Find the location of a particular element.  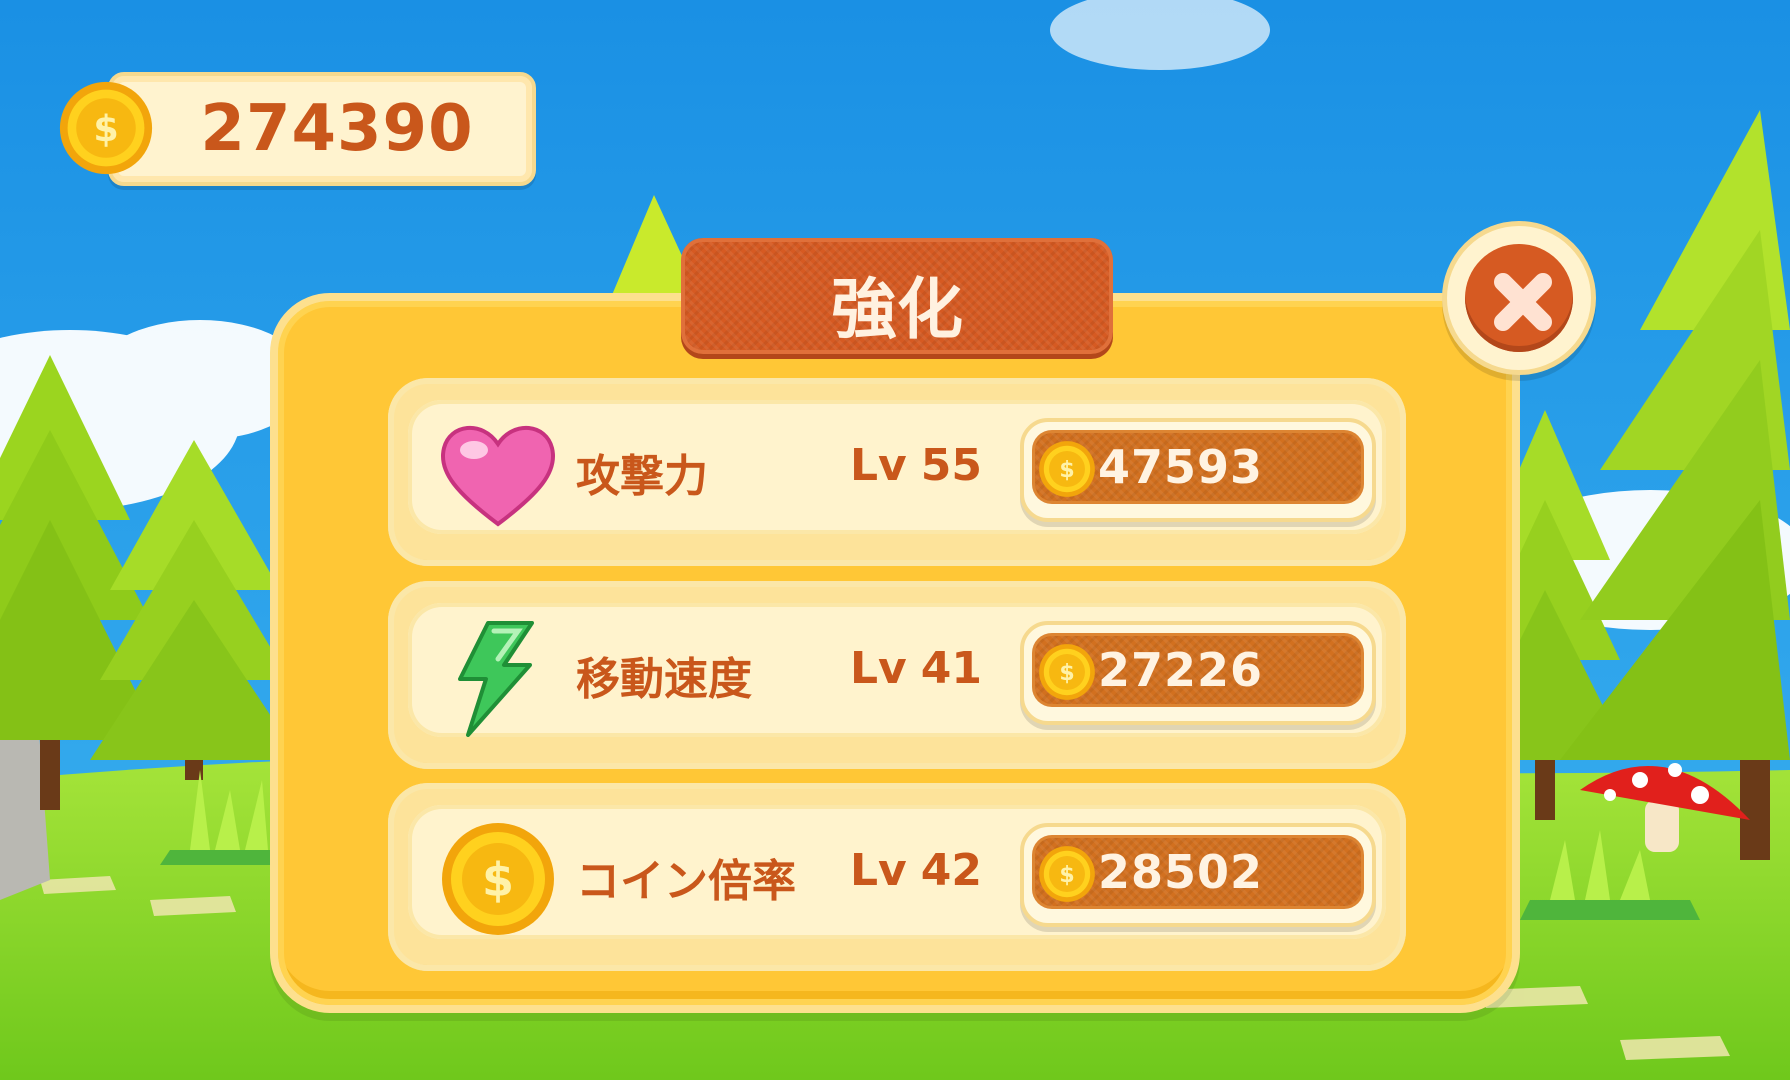

upgrade-level: Lv 41 is located at coordinates (916, 668).